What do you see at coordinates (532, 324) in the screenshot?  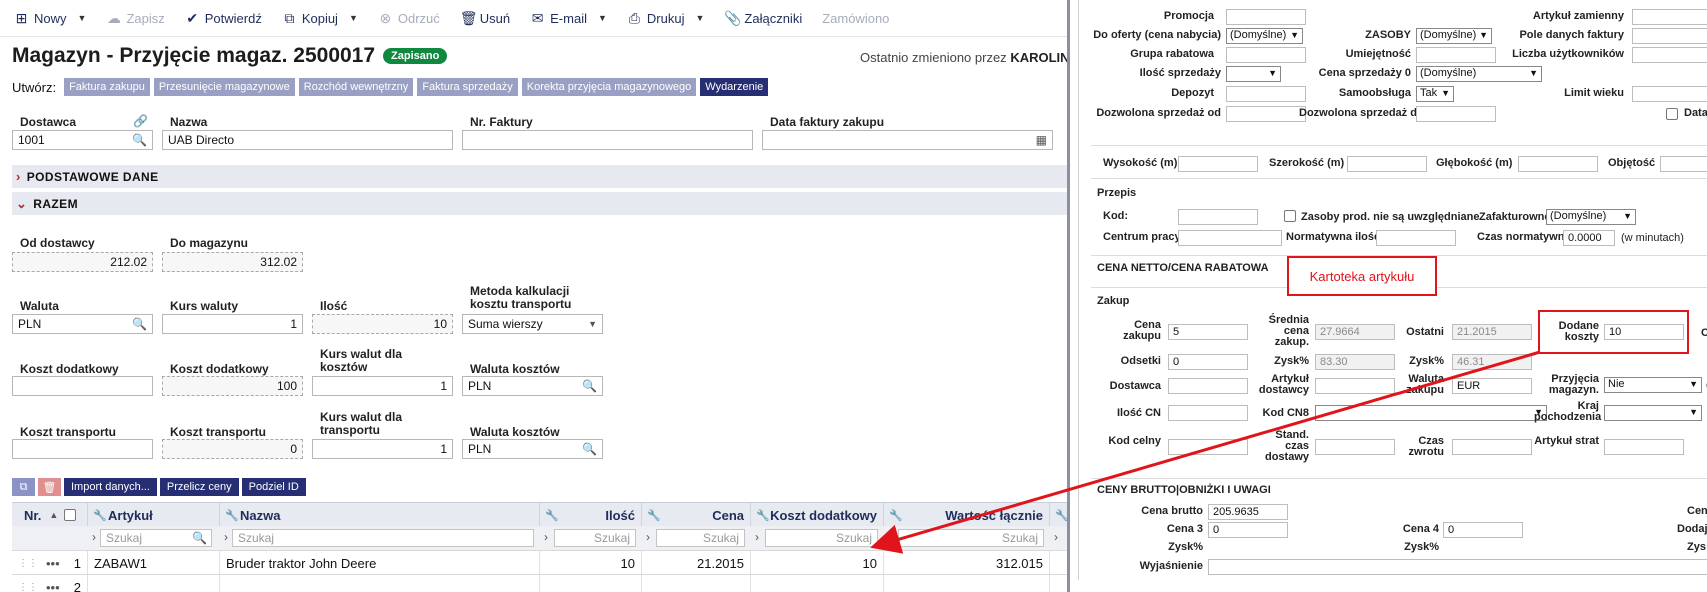 I see `transport-method-select: Suma wierszy ▼` at bounding box center [532, 324].